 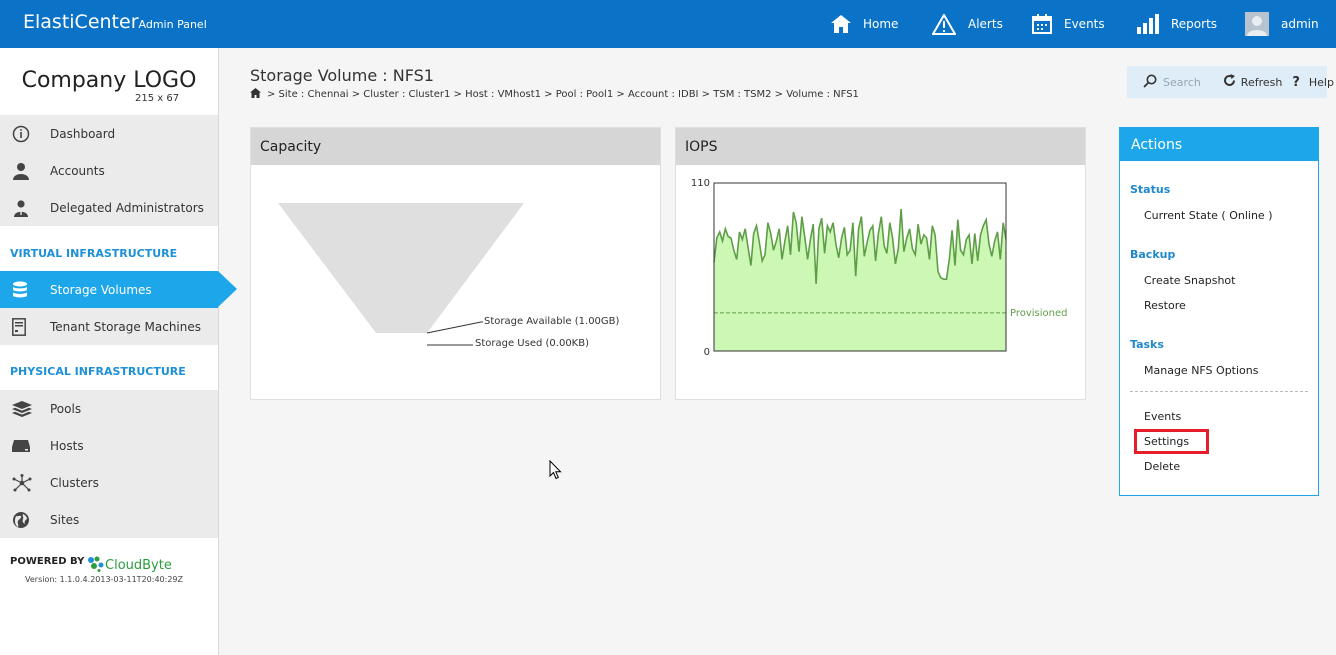 What do you see at coordinates (881, 24) in the screenshot?
I see `nav-home-label: Home` at bounding box center [881, 24].